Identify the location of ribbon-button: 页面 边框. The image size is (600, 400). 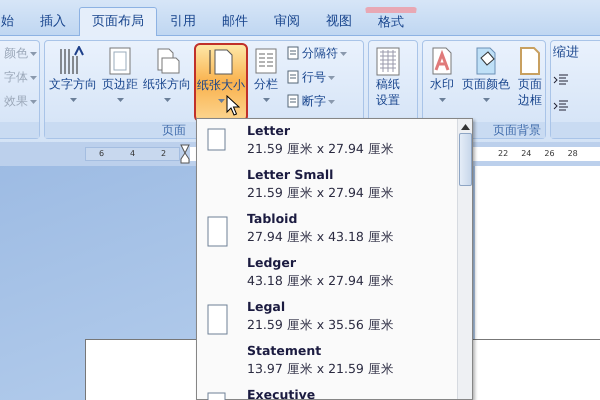
(530, 82).